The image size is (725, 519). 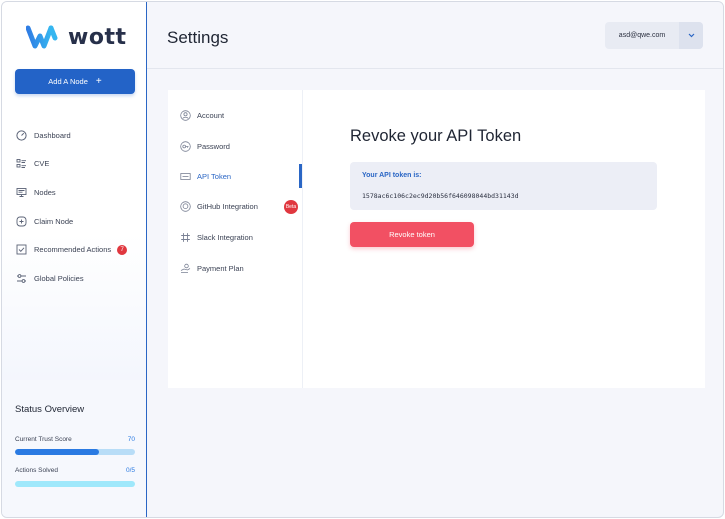 What do you see at coordinates (131, 439) in the screenshot?
I see `trust-score-value: 70` at bounding box center [131, 439].